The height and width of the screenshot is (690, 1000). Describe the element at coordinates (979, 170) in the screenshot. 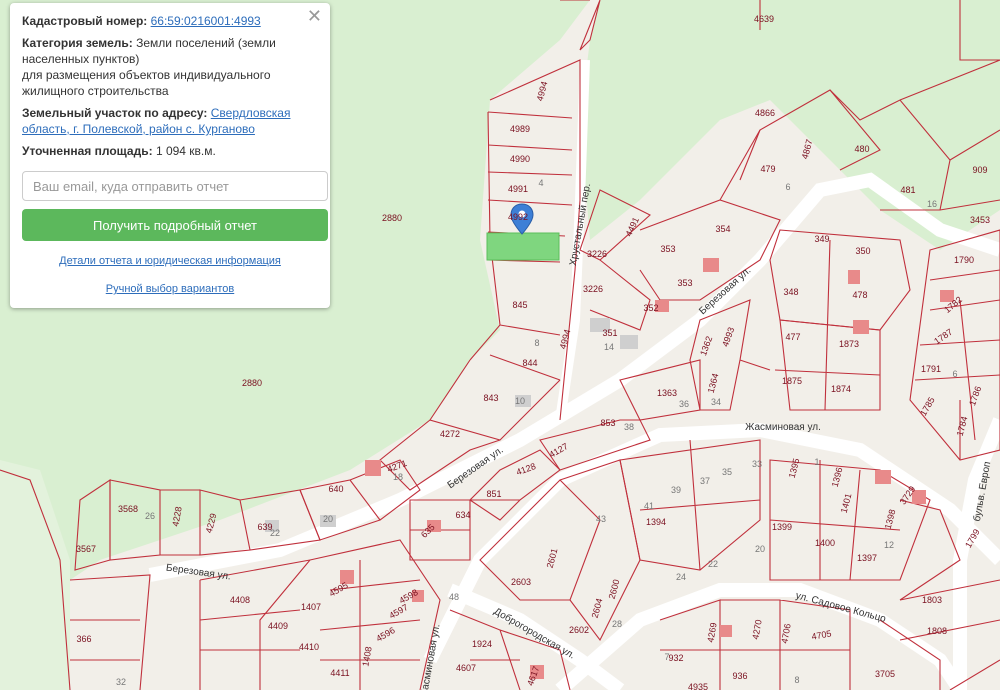

I see `parcel-label: 909` at that location.